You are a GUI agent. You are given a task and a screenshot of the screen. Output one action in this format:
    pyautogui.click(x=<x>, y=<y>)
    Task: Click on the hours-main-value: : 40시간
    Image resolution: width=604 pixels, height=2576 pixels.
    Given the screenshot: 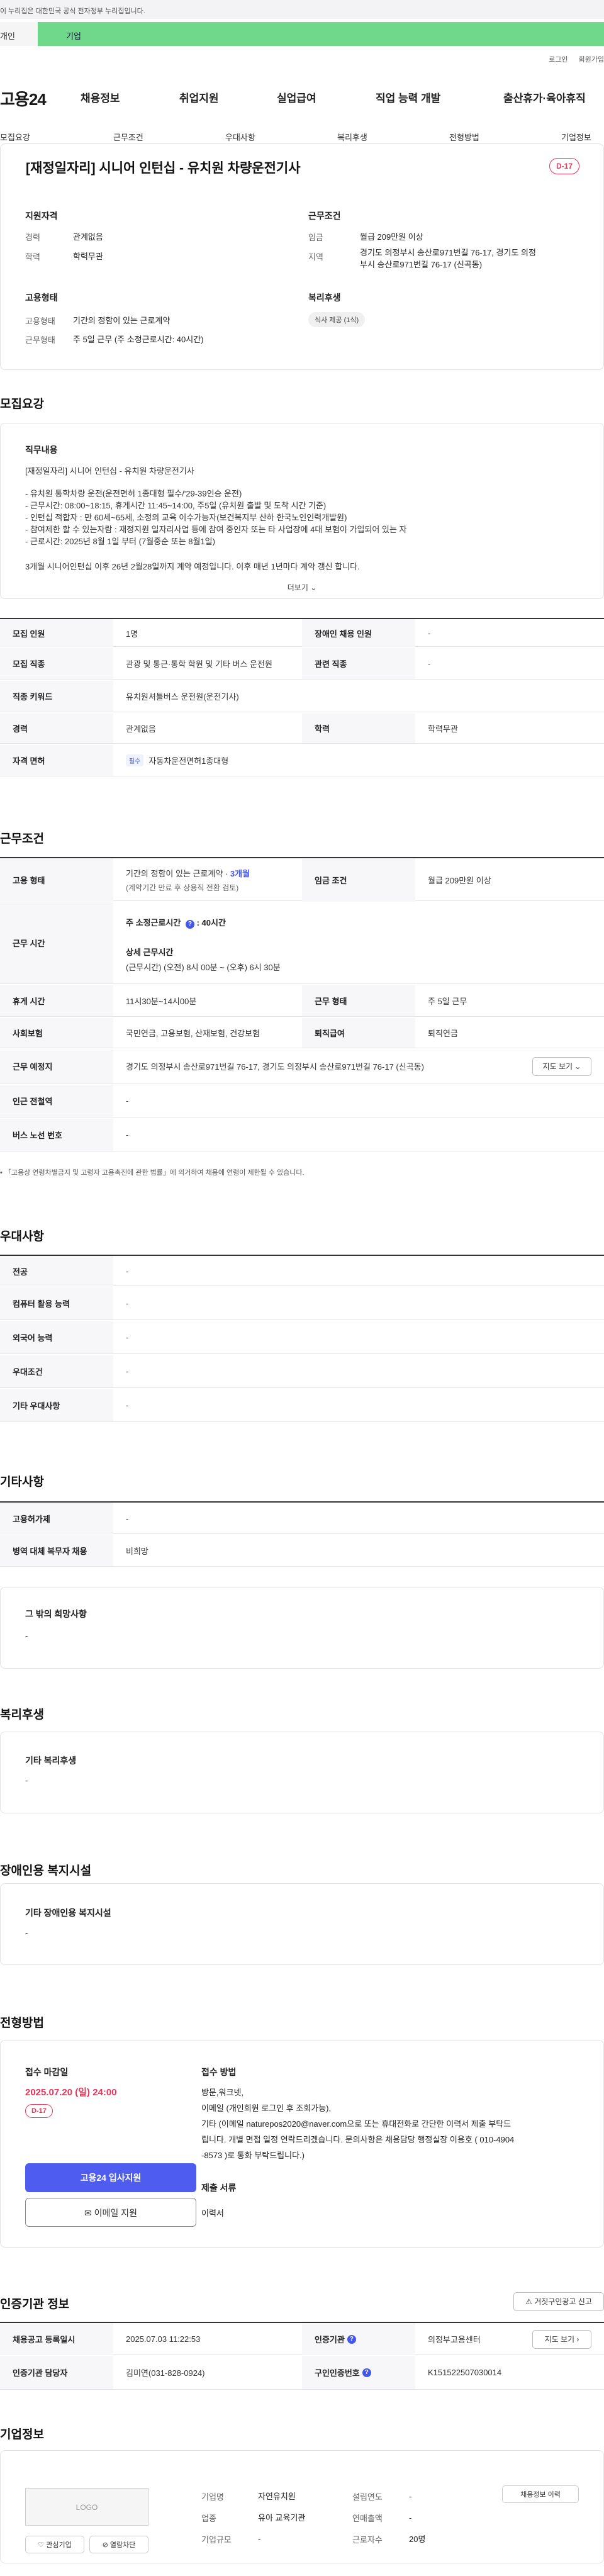 What is the action you would take?
    pyautogui.click(x=211, y=922)
    